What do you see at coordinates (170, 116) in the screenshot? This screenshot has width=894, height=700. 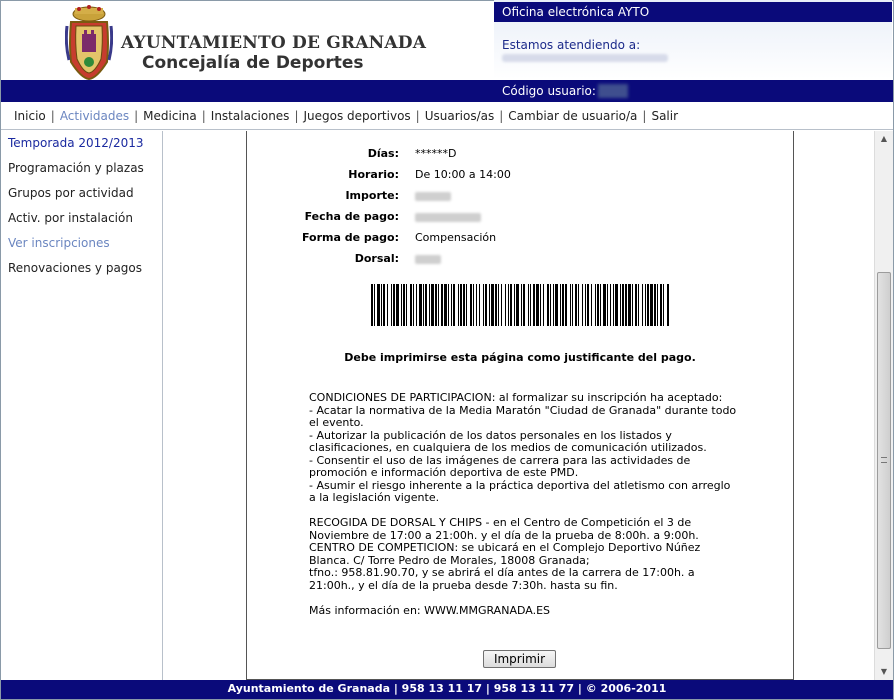 I see `nav-item-medicina: Medicina` at bounding box center [170, 116].